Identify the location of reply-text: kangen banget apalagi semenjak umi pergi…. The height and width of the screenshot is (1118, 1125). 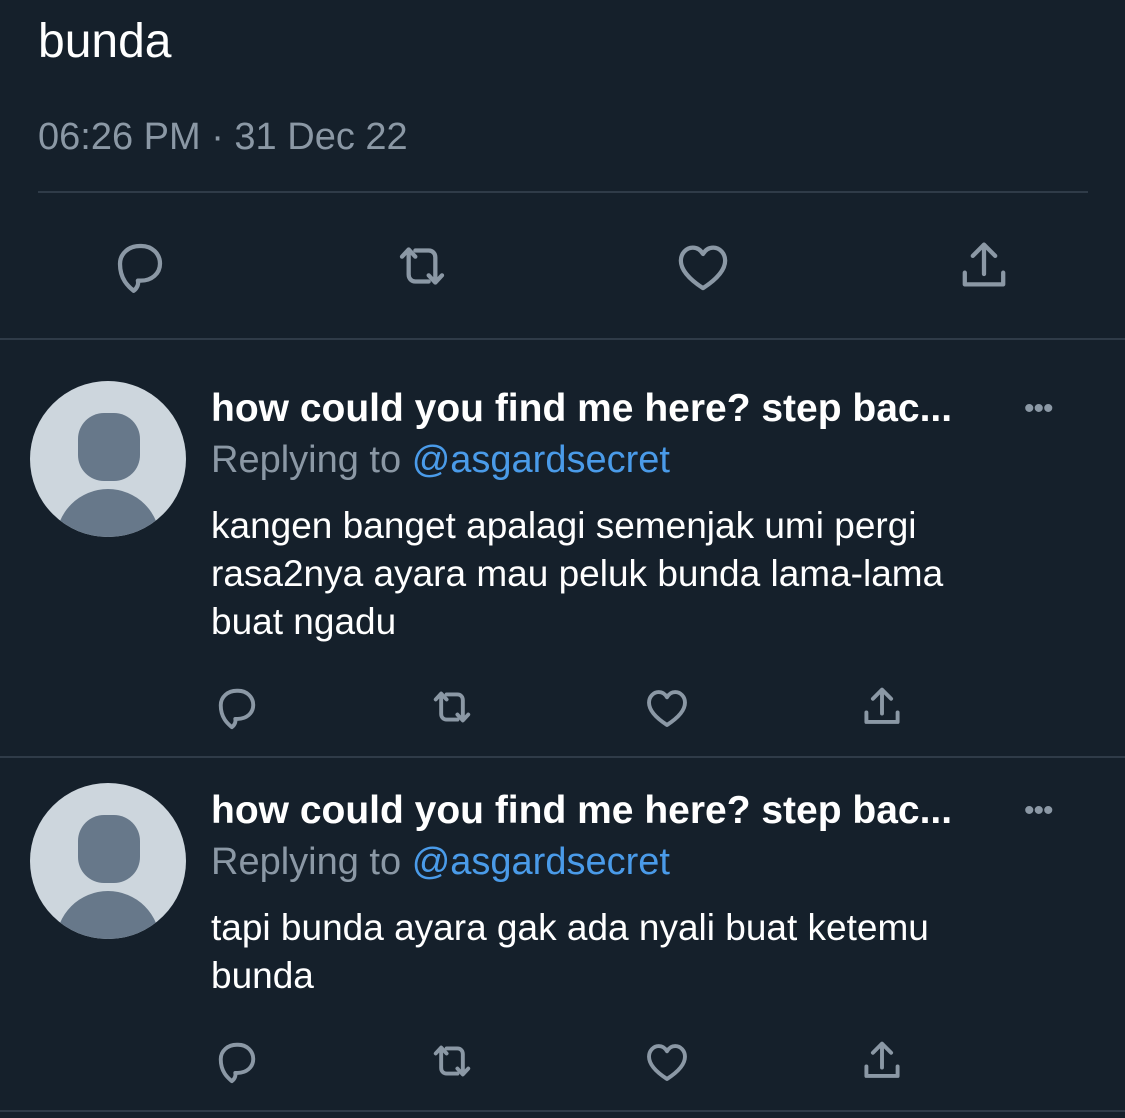
(577, 573).